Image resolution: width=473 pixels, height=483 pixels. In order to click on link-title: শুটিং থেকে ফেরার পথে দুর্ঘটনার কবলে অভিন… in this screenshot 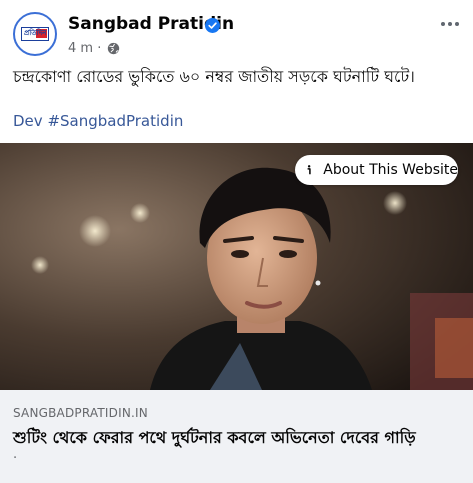, I will do `click(238, 438)`.